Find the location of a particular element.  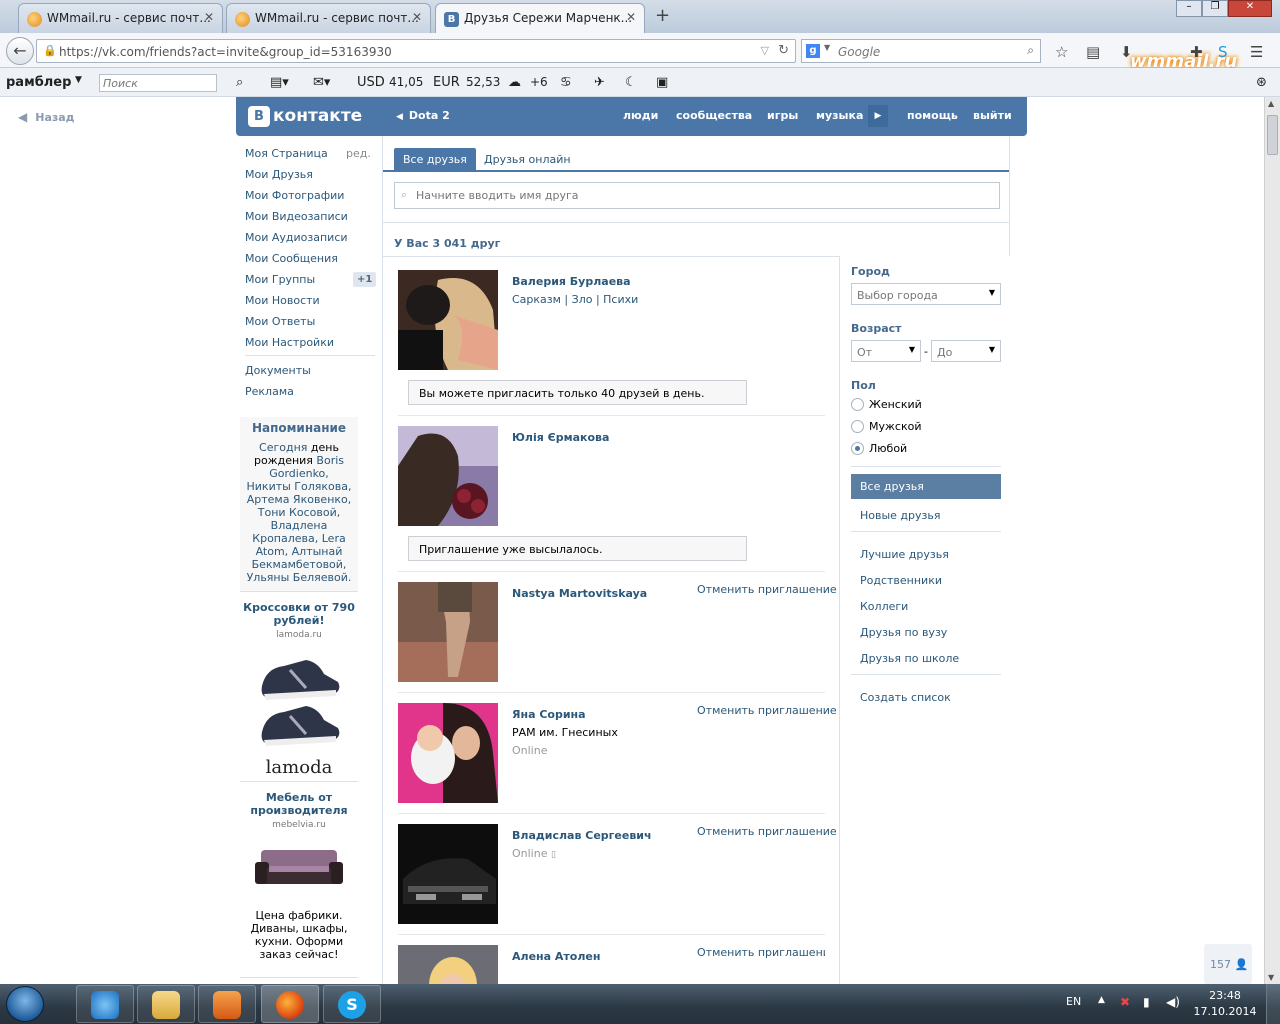

back-link: ◀ Назад is located at coordinates (46, 117).